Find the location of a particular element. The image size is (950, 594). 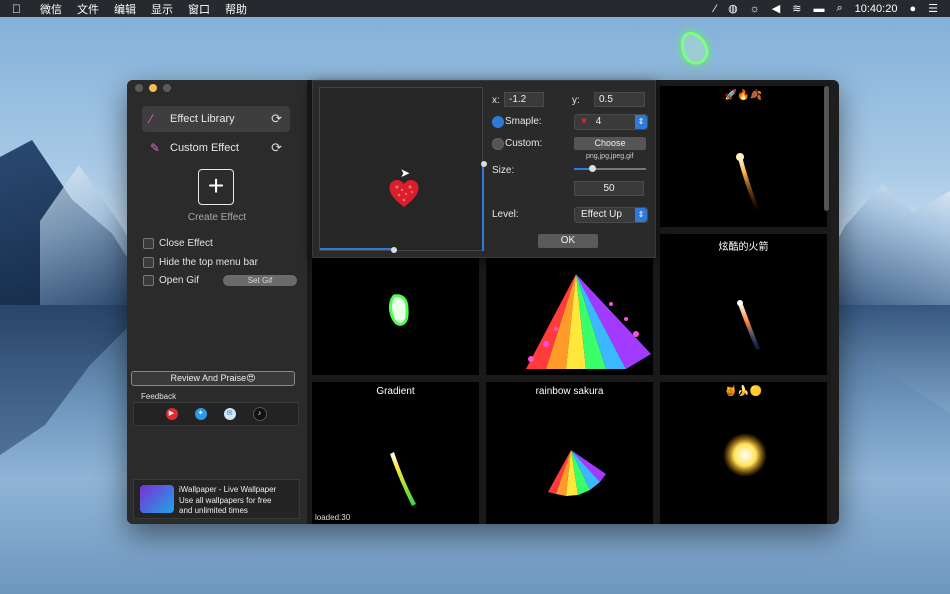

minimize-window-button is located at coordinates (153, 88).